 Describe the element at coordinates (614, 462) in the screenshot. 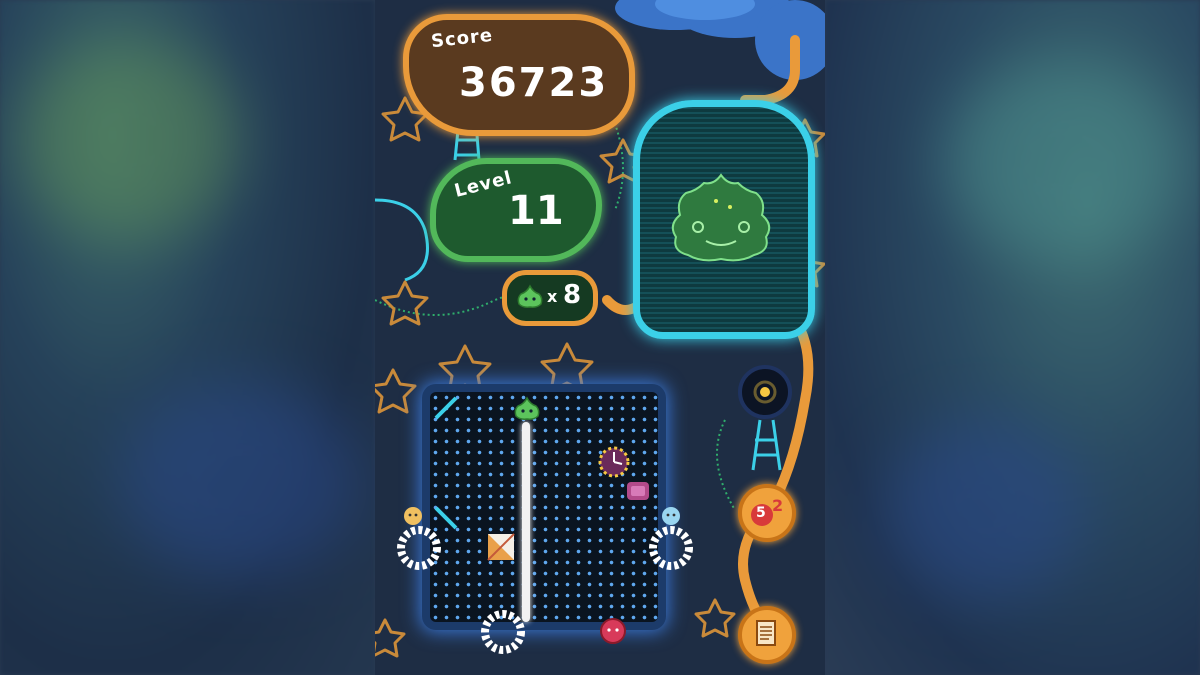

I see `clock-target-icon` at that location.